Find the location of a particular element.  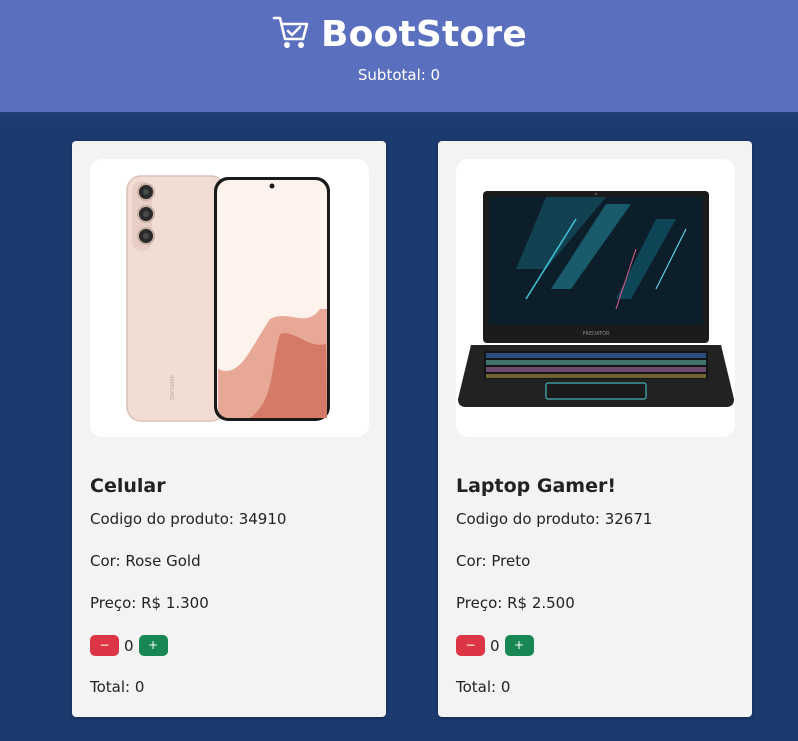

product-color: Cor: Preto is located at coordinates (493, 561).